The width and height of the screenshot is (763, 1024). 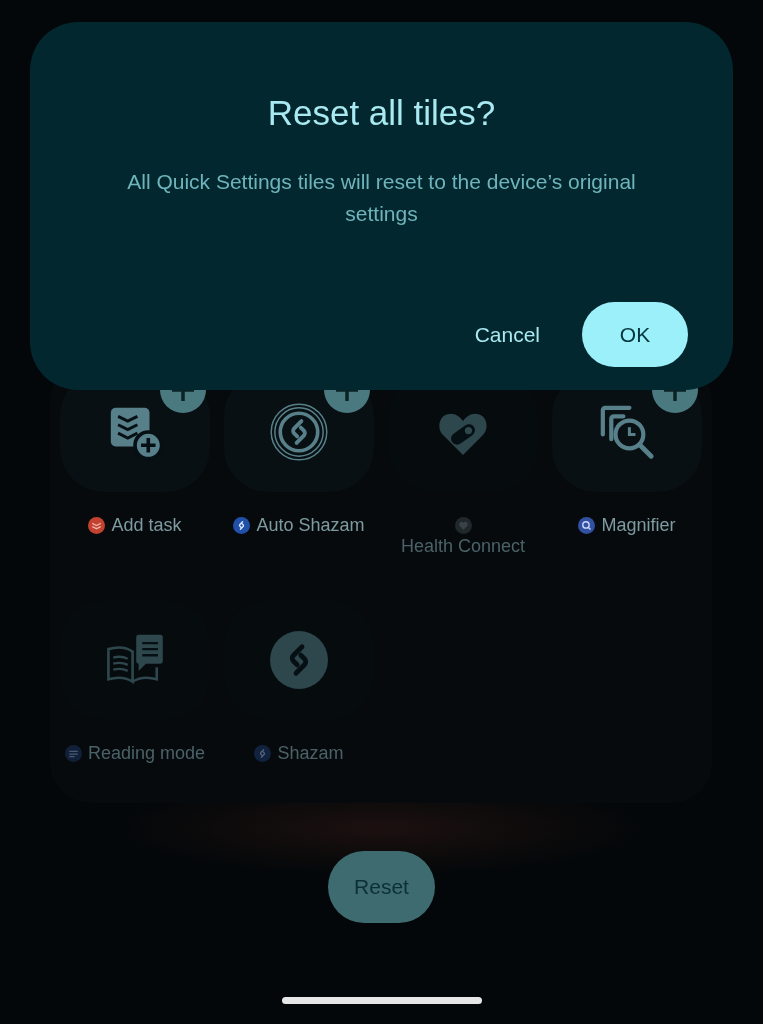 I want to click on tile-label: Reading mode, so click(x=146, y=753).